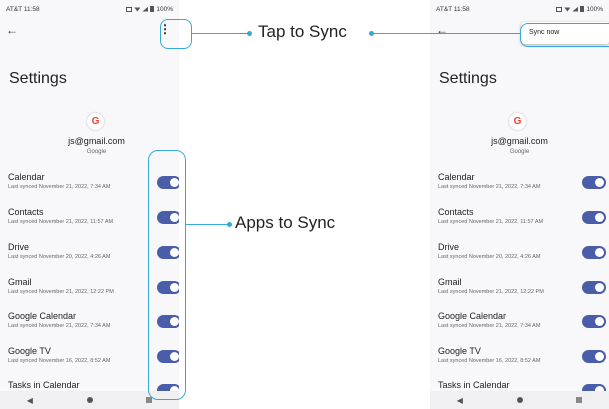  I want to click on toggle-google-tv, so click(594, 356).